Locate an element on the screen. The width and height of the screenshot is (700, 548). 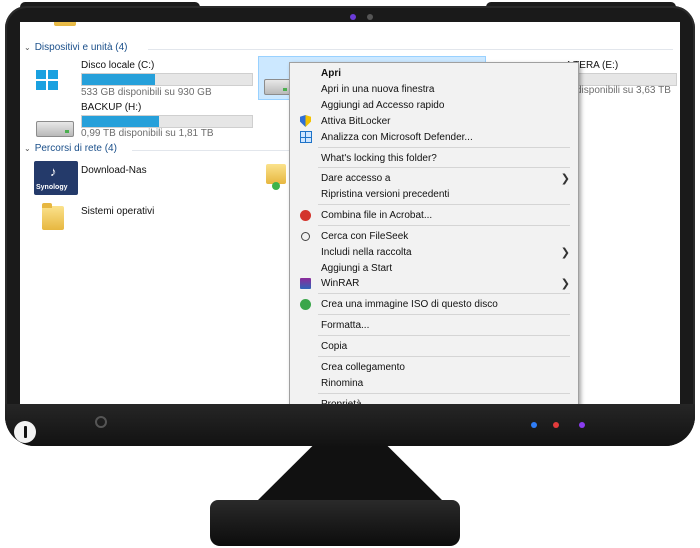
menu-item-rinomina: Rinomina is located at coordinates (434, 383).